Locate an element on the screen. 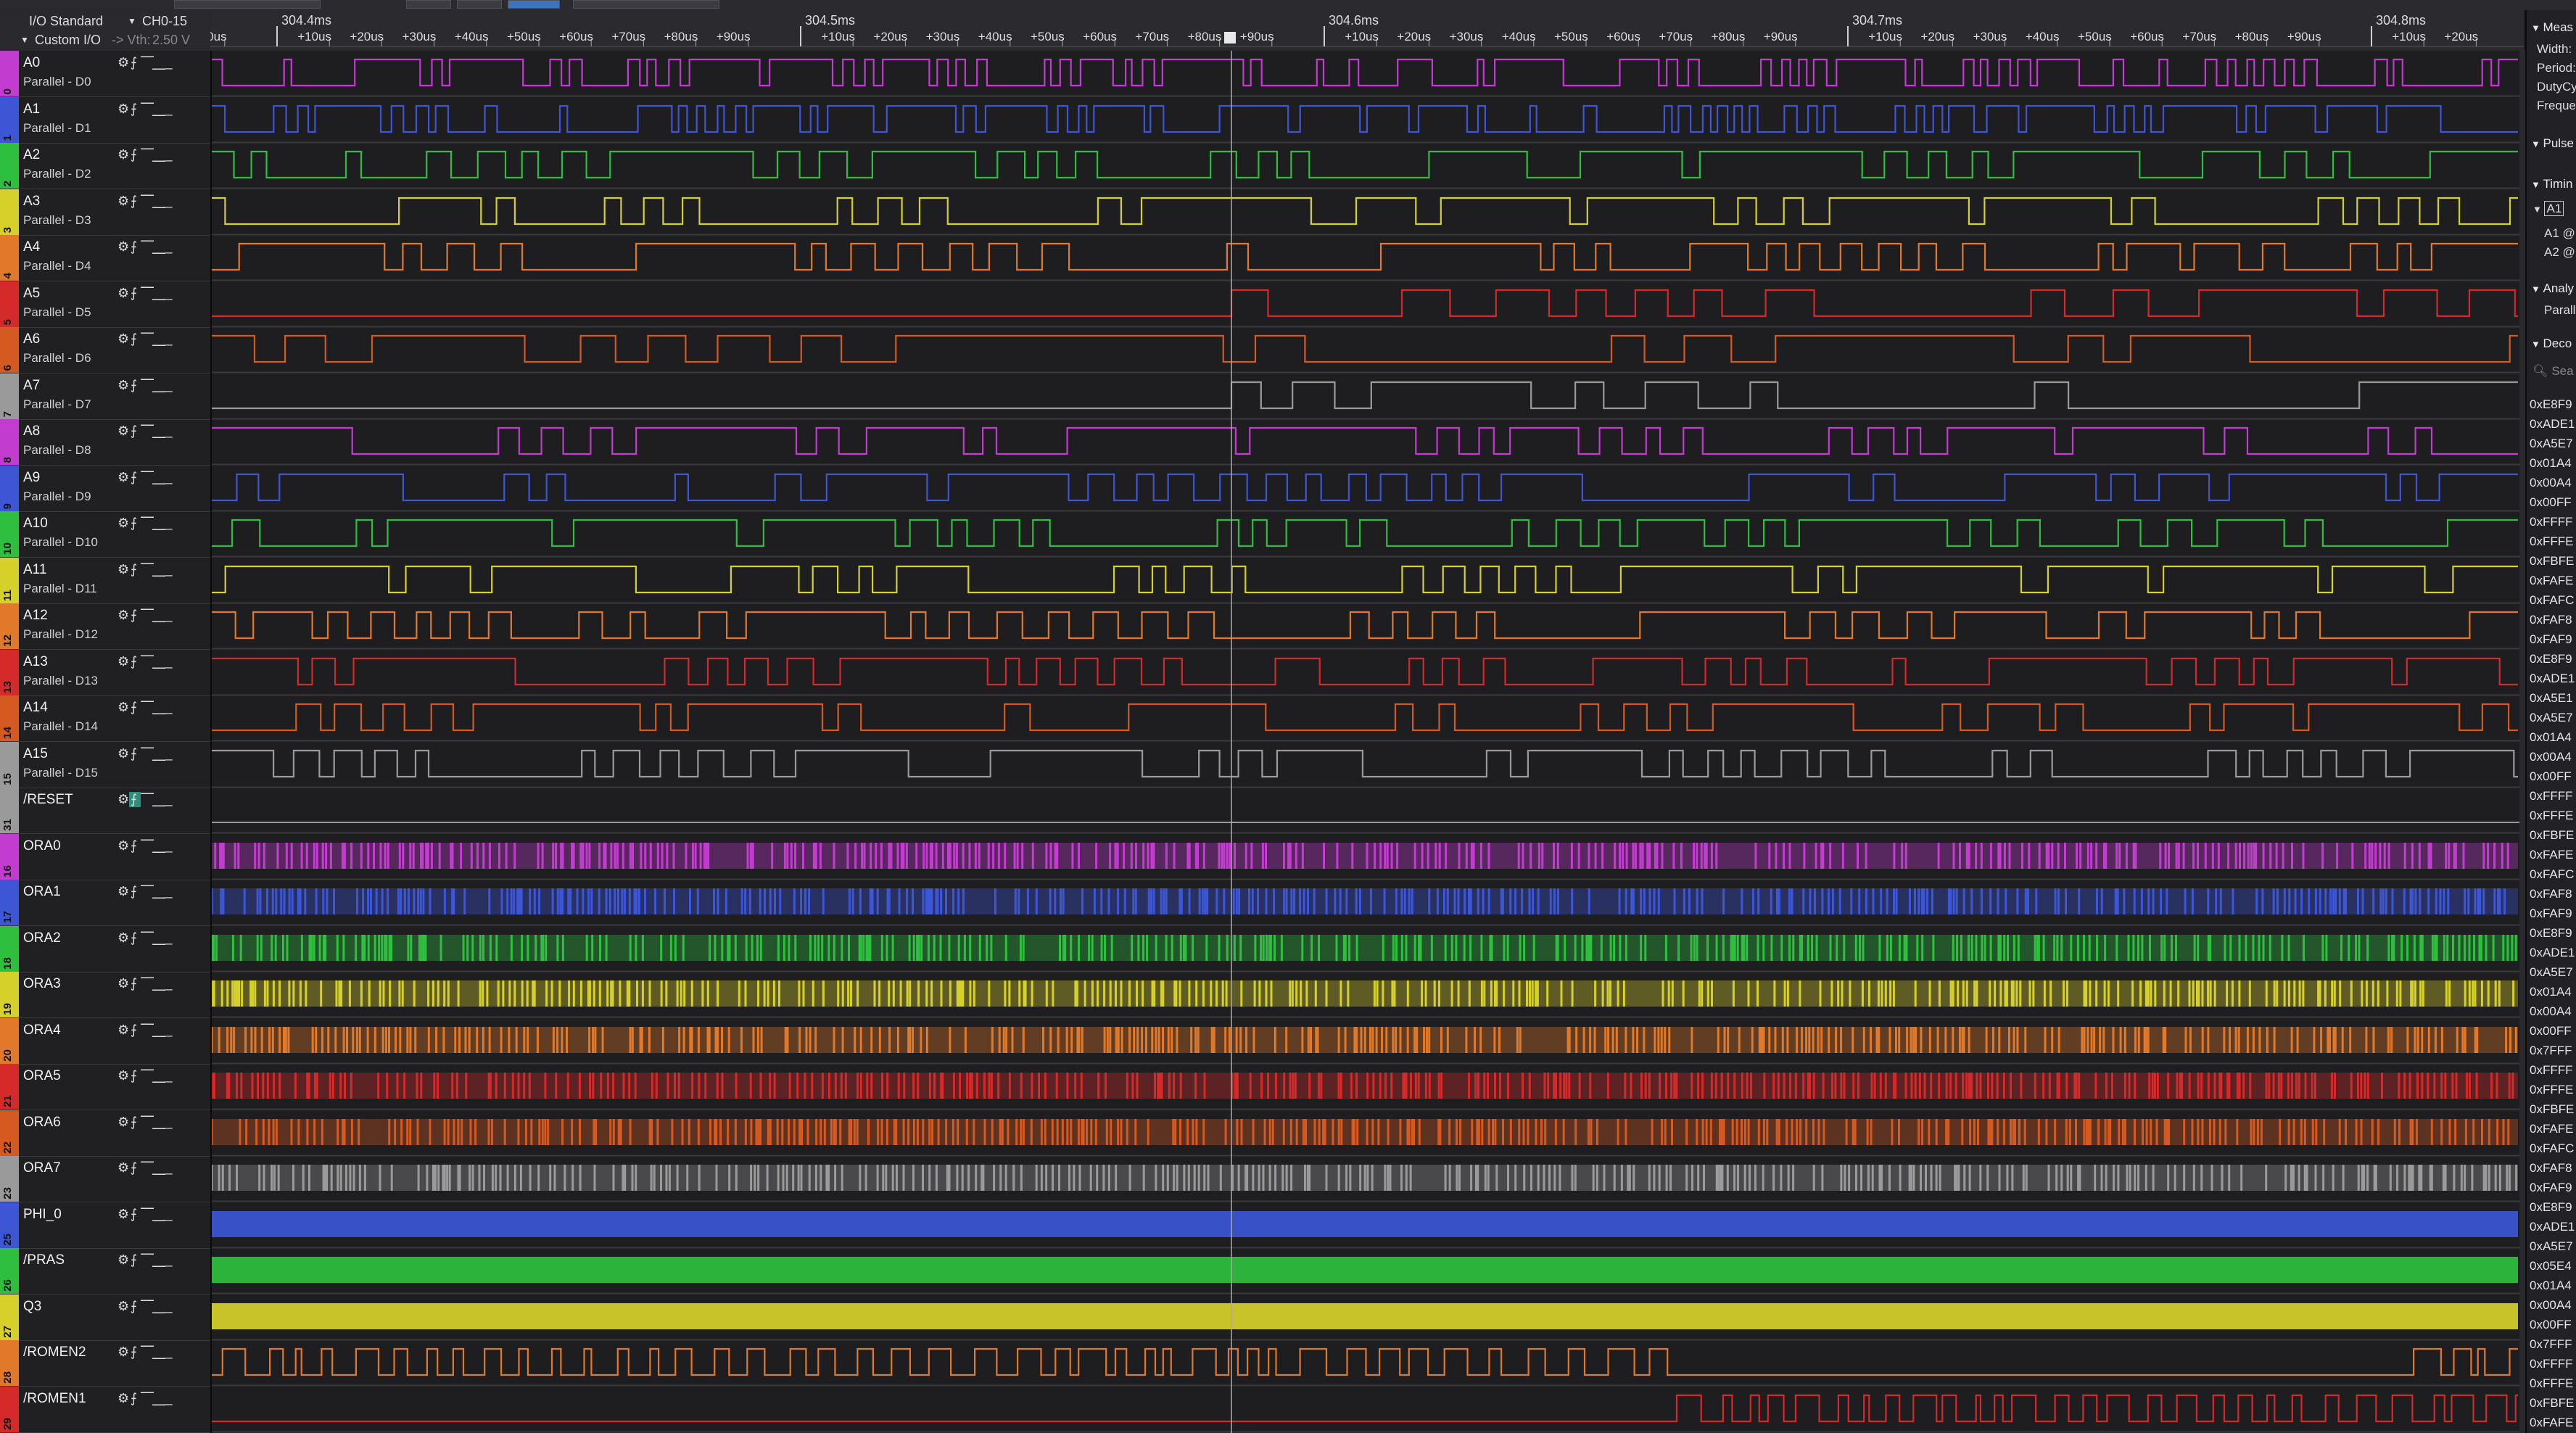 Image resolution: width=2576 pixels, height=1433 pixels. decoded-value: 0x00FF is located at coordinates (2551, 1325).